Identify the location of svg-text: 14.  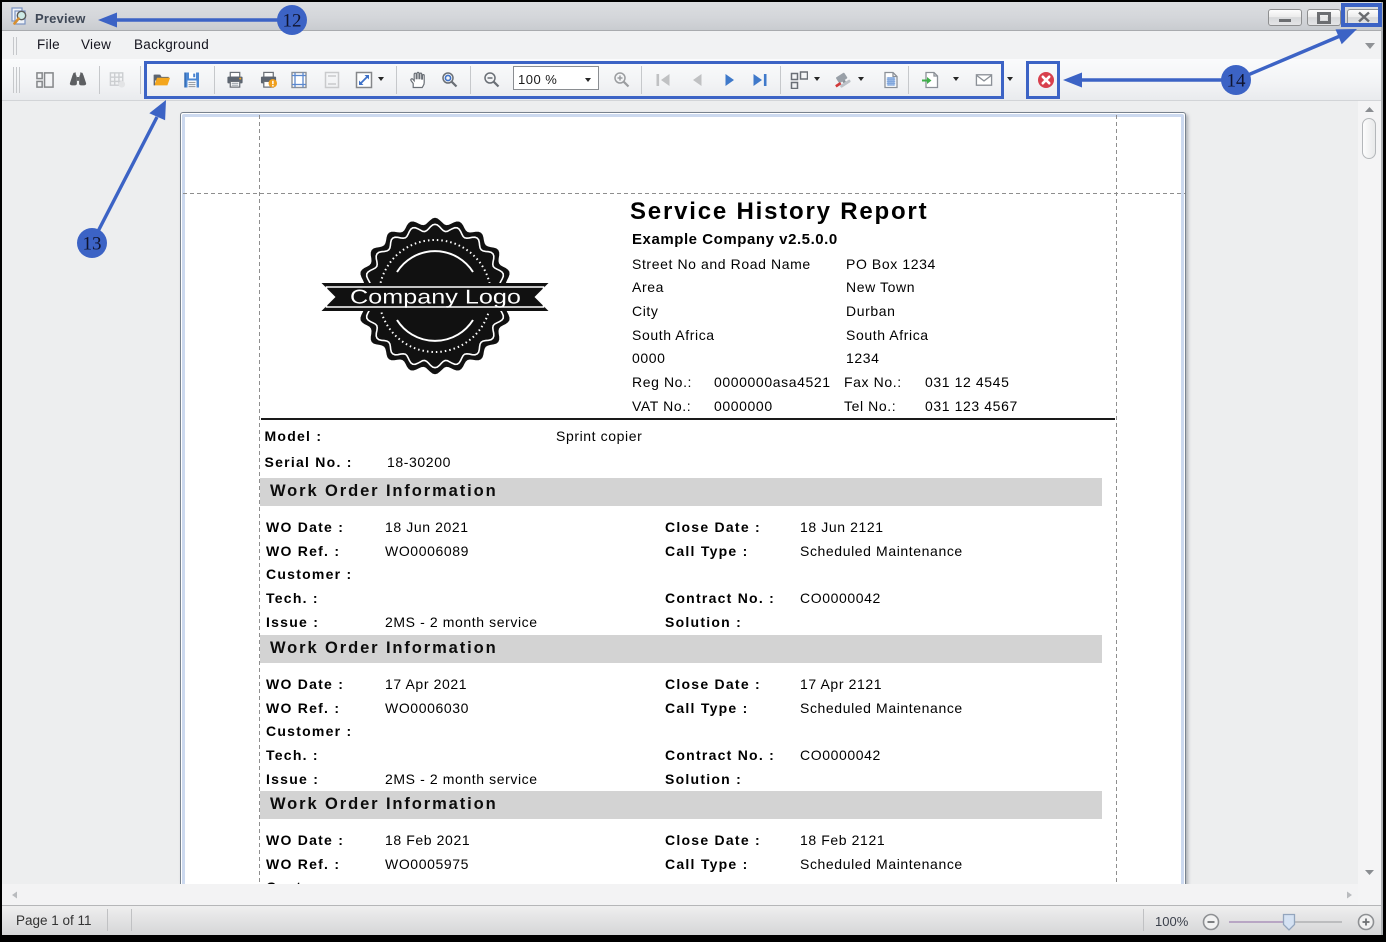
(1237, 81).